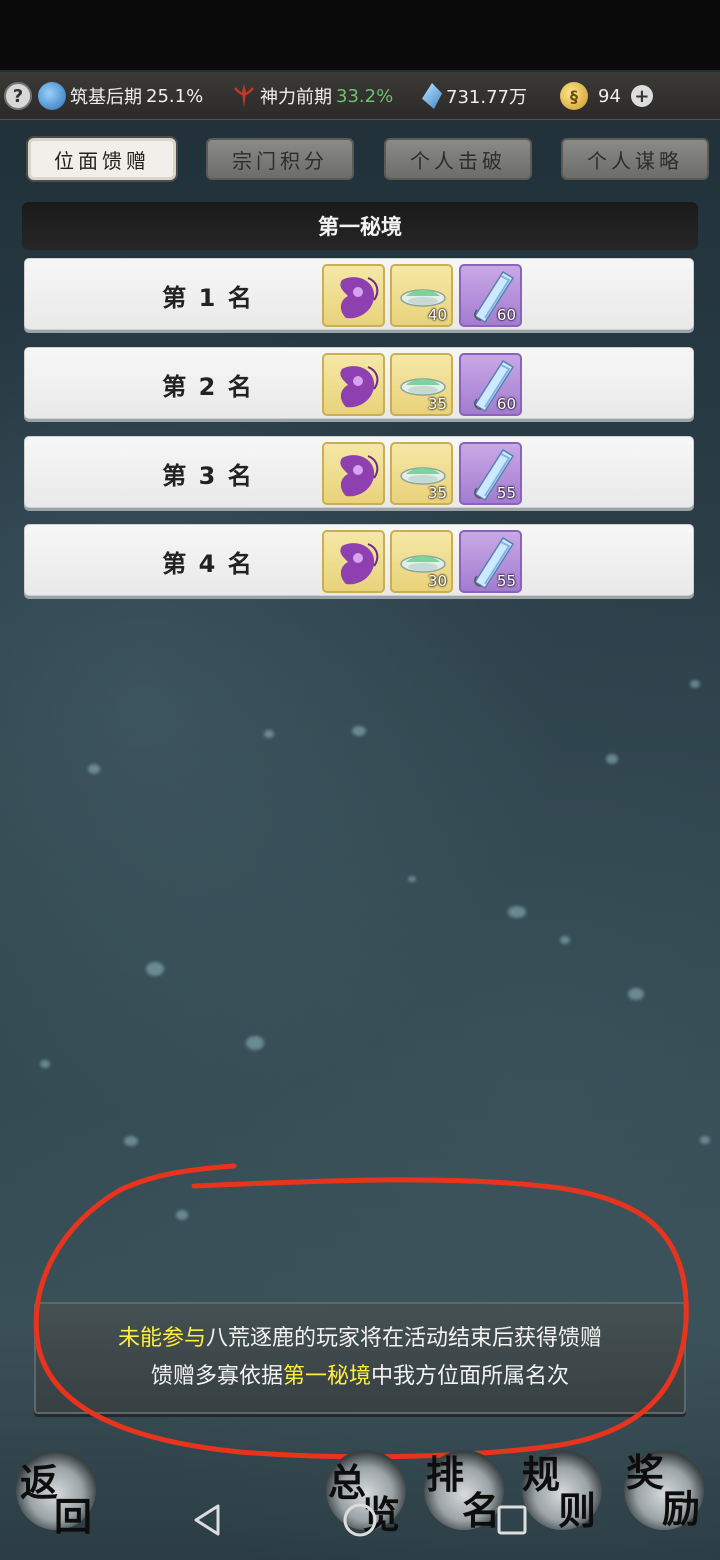 This screenshot has height=1560, width=720. I want to click on tab-personal-strategy: 个人谋略, so click(635, 159).